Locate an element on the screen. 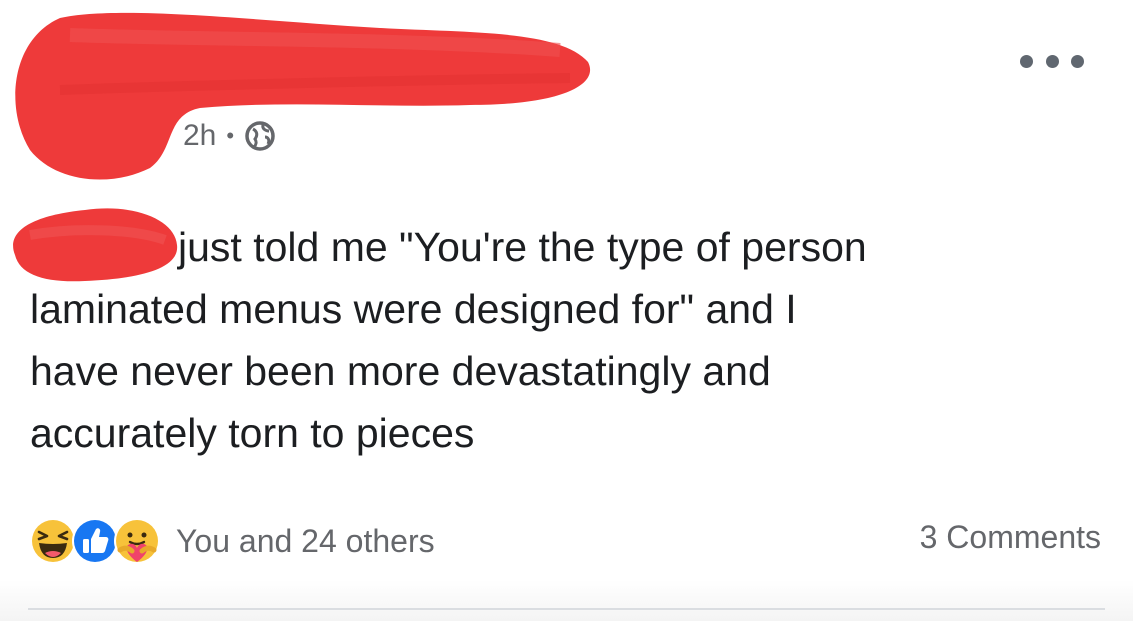  bottom-shade is located at coordinates (566, 600).